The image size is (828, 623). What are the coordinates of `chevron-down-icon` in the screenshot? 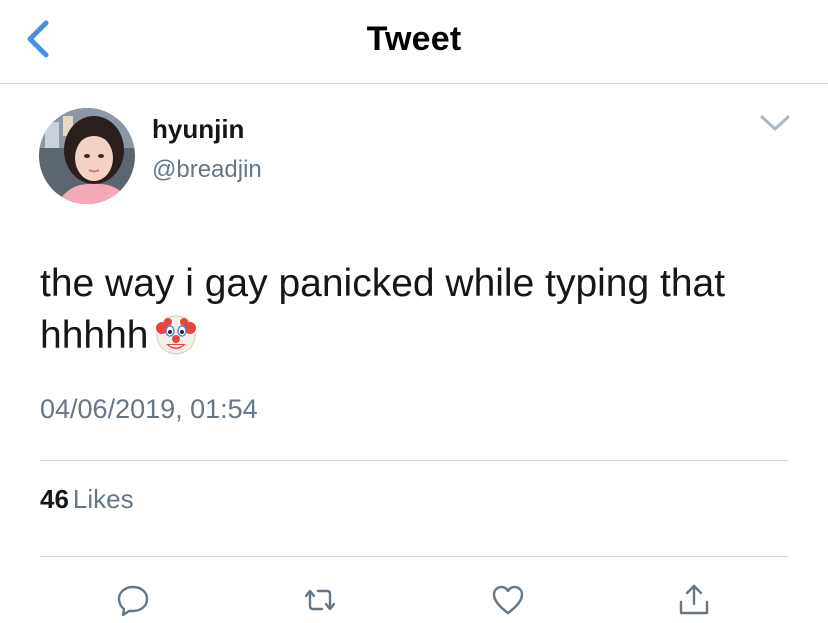 It's located at (775, 123).